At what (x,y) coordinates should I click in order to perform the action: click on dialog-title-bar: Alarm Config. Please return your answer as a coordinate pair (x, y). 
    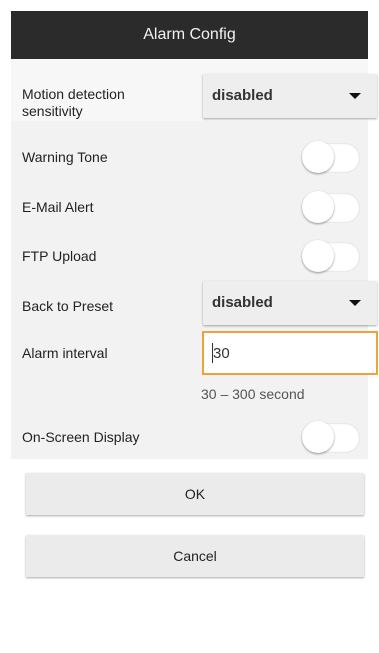
    Looking at the image, I should click on (189, 35).